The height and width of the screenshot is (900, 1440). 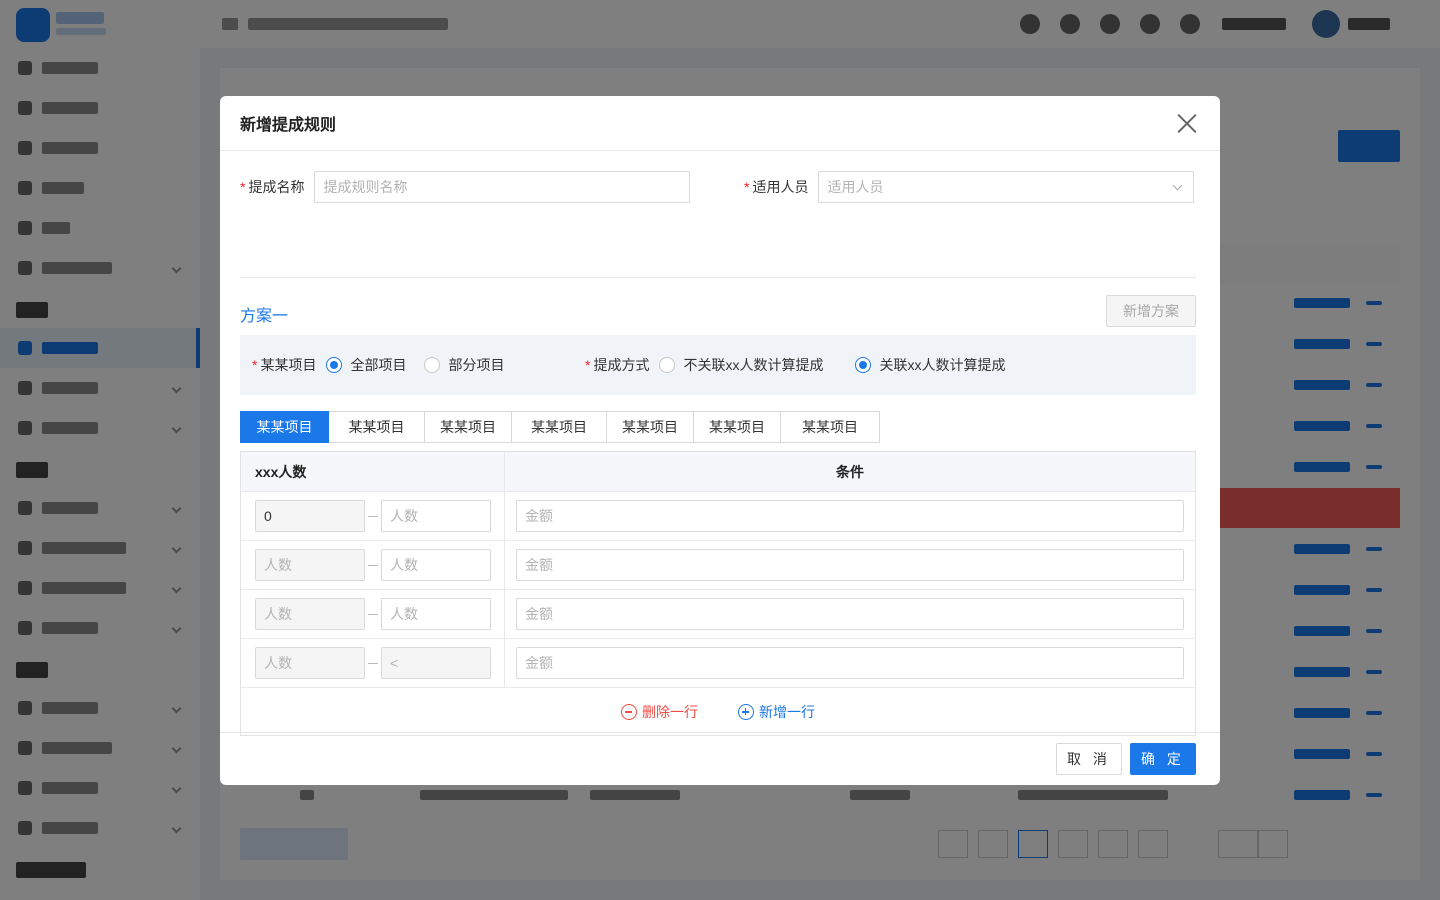 I want to click on project-radio-group: * 某某项目 全部项目 部分项目, so click(x=387, y=365).